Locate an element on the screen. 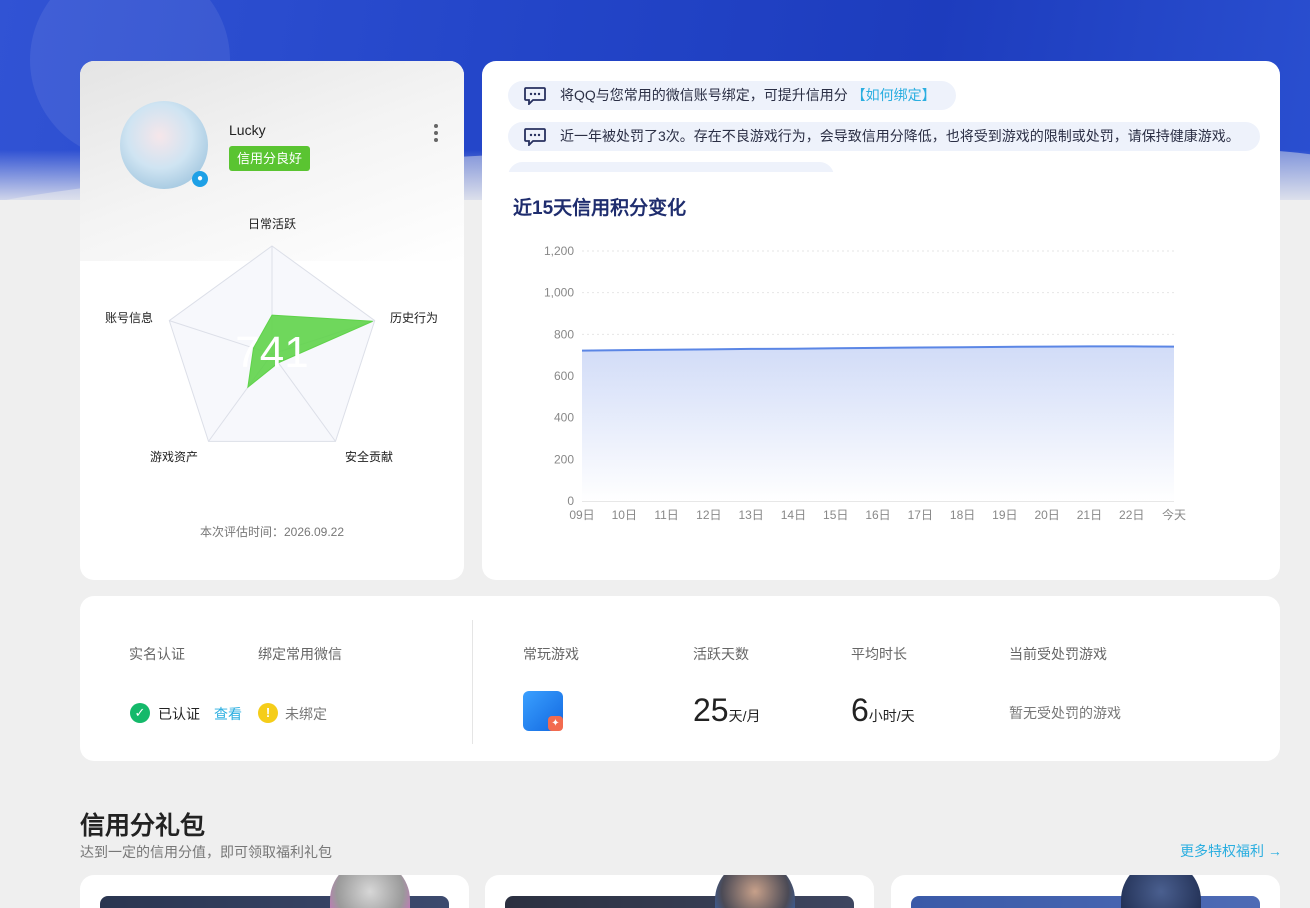 This screenshot has width=1310, height=908. wechat-unbound-status: 未绑定 is located at coordinates (306, 714).